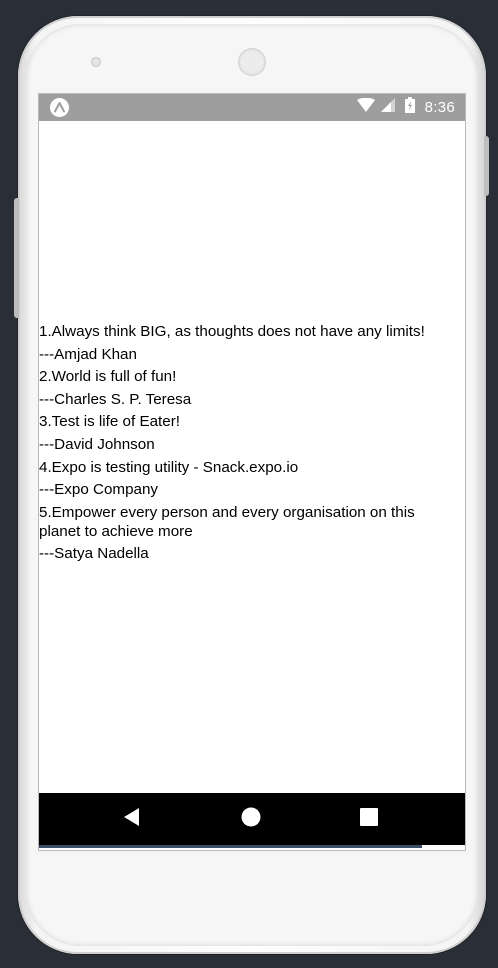  Describe the element at coordinates (97, 444) in the screenshot. I see `quote-author: ---David Johnson` at that location.